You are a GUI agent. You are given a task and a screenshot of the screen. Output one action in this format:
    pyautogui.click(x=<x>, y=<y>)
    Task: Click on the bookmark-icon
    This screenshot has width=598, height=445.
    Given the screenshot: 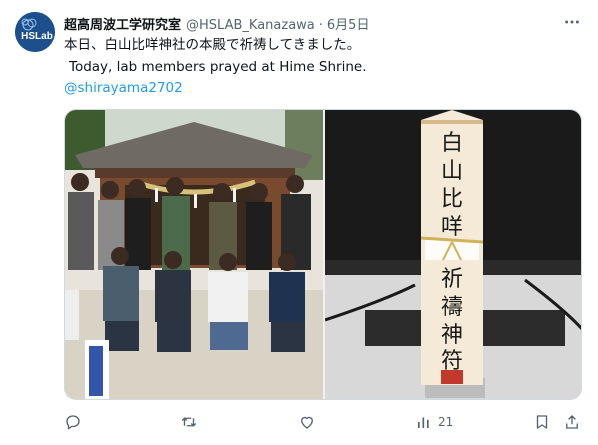 What is the action you would take?
    pyautogui.click(x=542, y=422)
    